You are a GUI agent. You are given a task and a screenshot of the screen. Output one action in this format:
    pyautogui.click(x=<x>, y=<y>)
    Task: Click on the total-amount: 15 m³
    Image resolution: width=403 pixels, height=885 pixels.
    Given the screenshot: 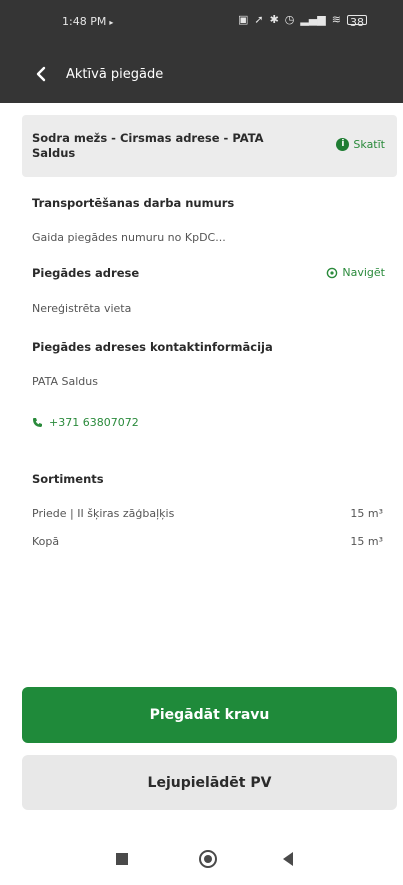 What is the action you would take?
    pyautogui.click(x=366, y=541)
    